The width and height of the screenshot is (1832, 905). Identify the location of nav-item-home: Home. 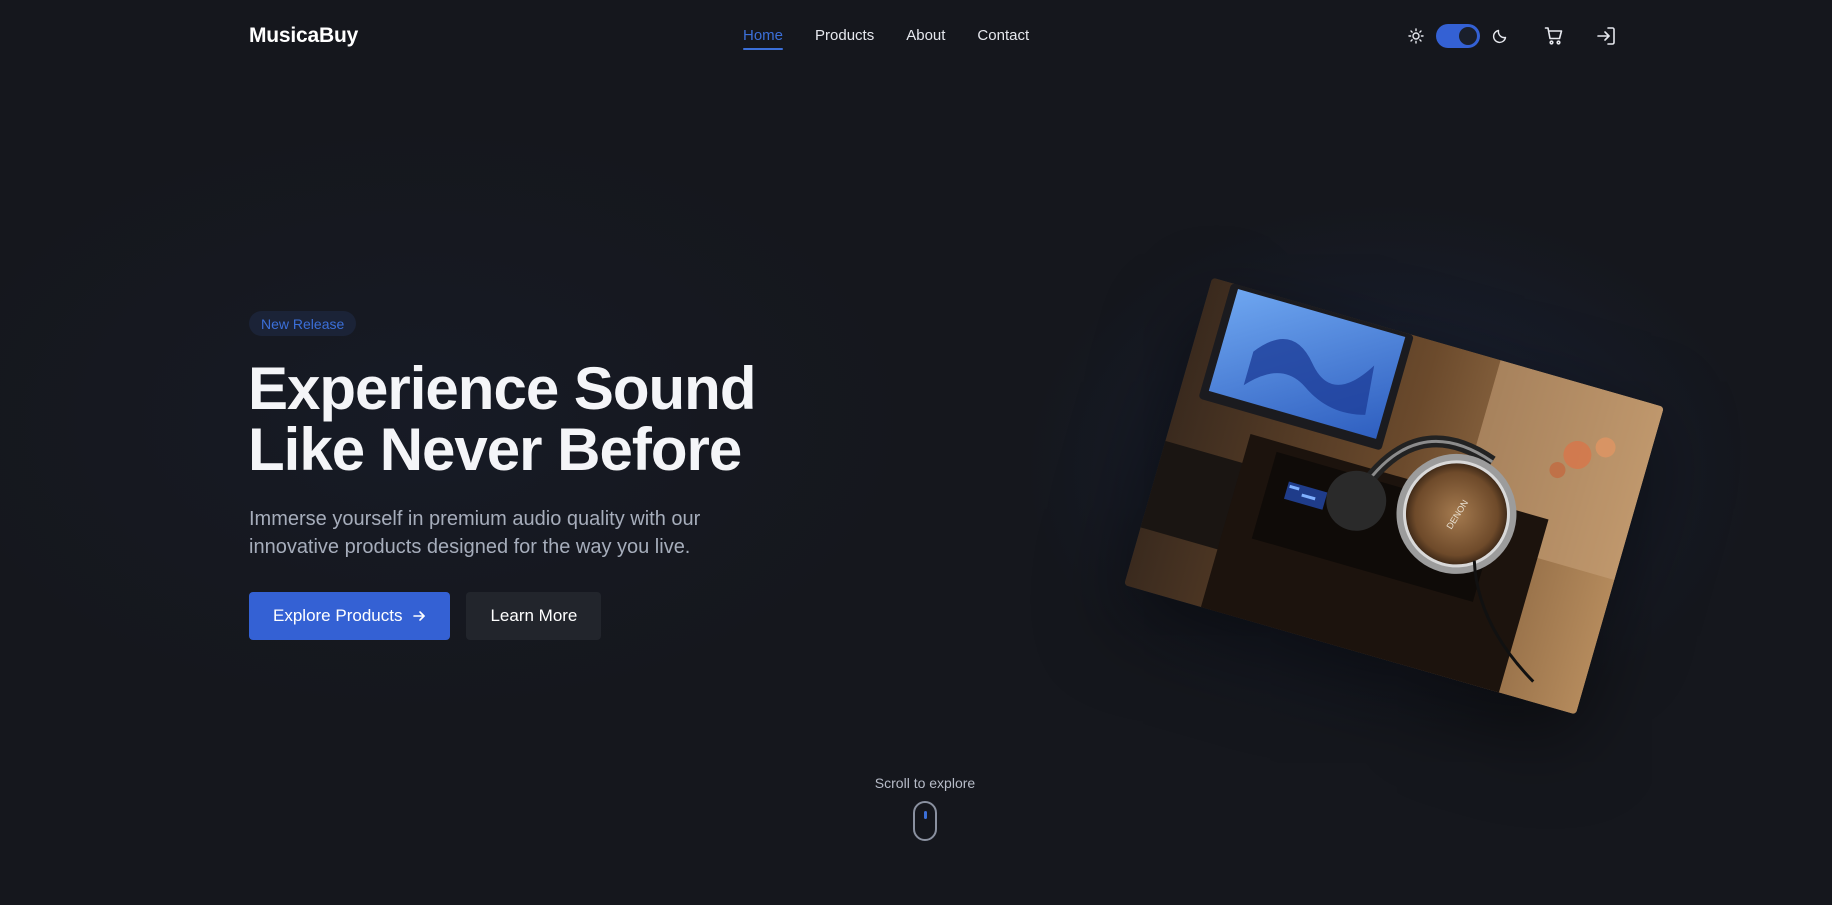
(763, 38).